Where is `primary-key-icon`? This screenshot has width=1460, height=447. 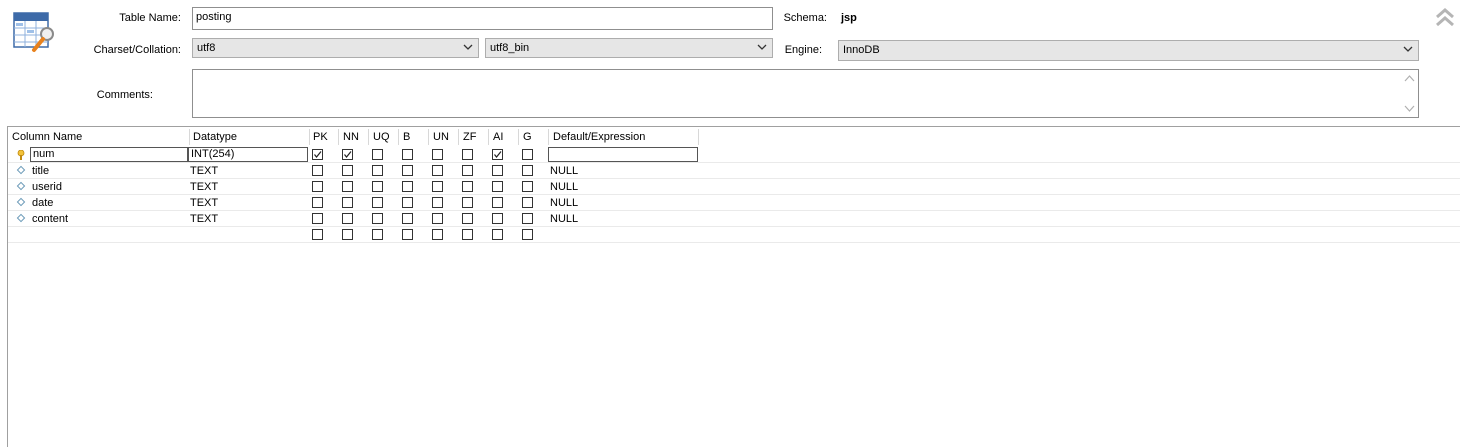 primary-key-icon is located at coordinates (21, 156).